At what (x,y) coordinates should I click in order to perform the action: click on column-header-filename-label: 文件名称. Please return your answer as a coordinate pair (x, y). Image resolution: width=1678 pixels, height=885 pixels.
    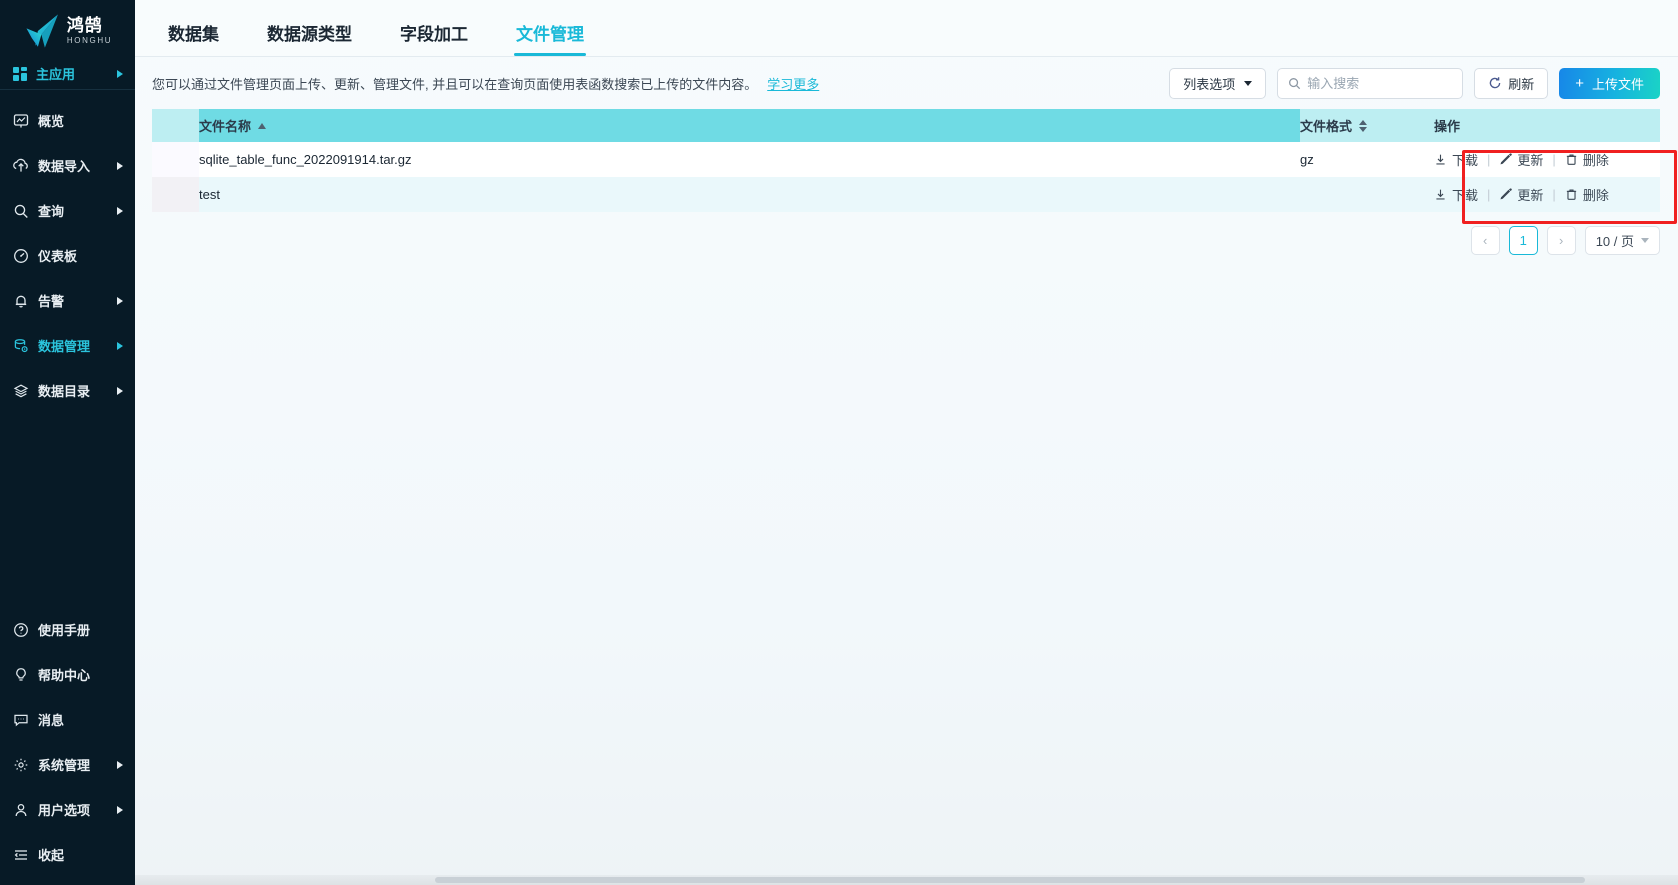
    Looking at the image, I should click on (225, 126).